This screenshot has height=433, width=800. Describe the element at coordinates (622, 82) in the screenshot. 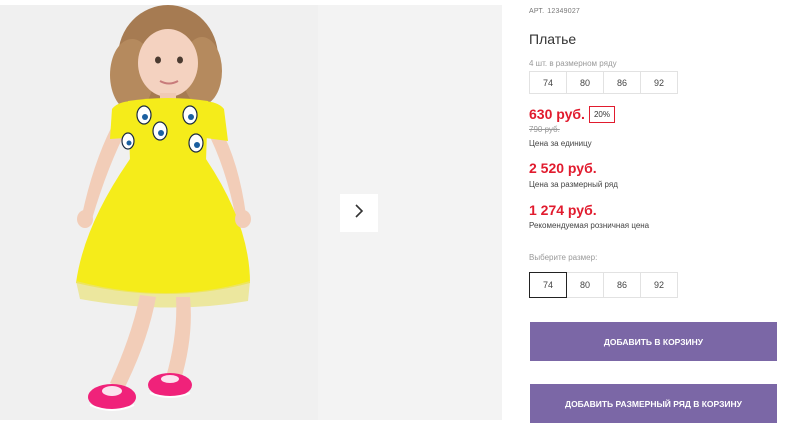

I see `pack-size: 86` at that location.